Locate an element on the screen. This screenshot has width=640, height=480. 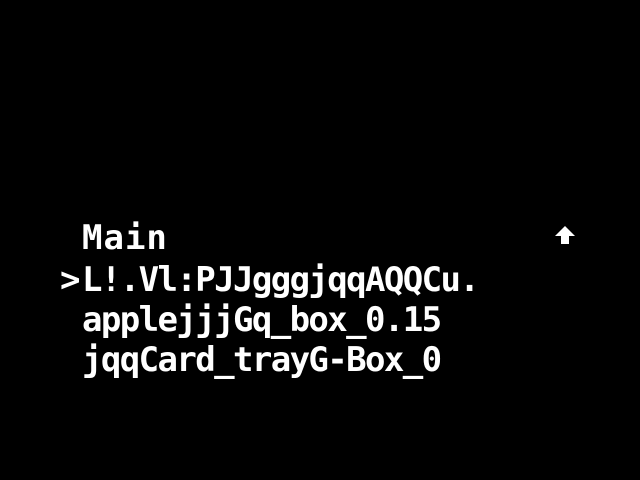
menu-item: applejjjGq_box_0.15 is located at coordinates (322, 320).